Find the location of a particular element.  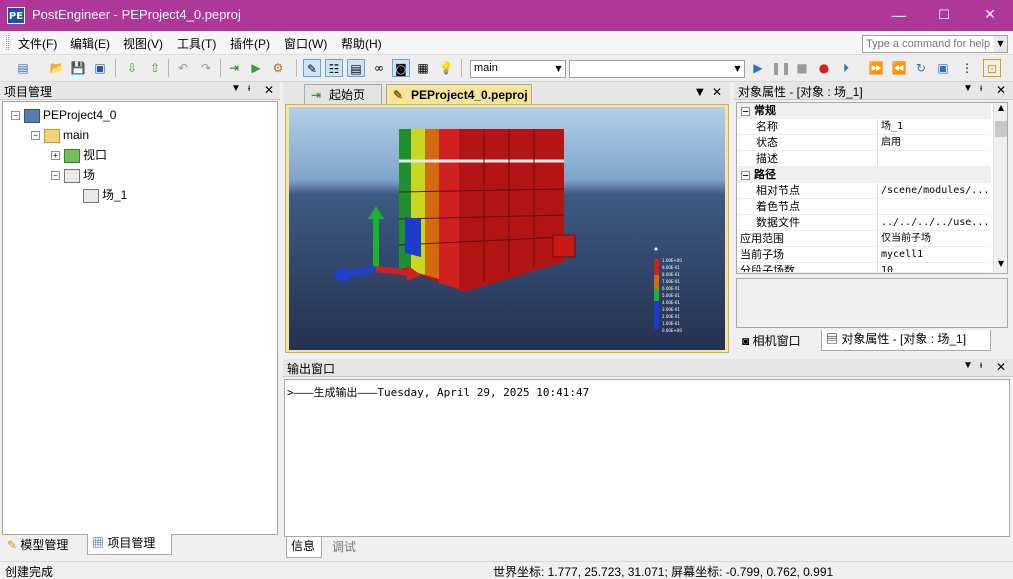

legend-tick-label: 4.00E-01 is located at coordinates (671, 302).